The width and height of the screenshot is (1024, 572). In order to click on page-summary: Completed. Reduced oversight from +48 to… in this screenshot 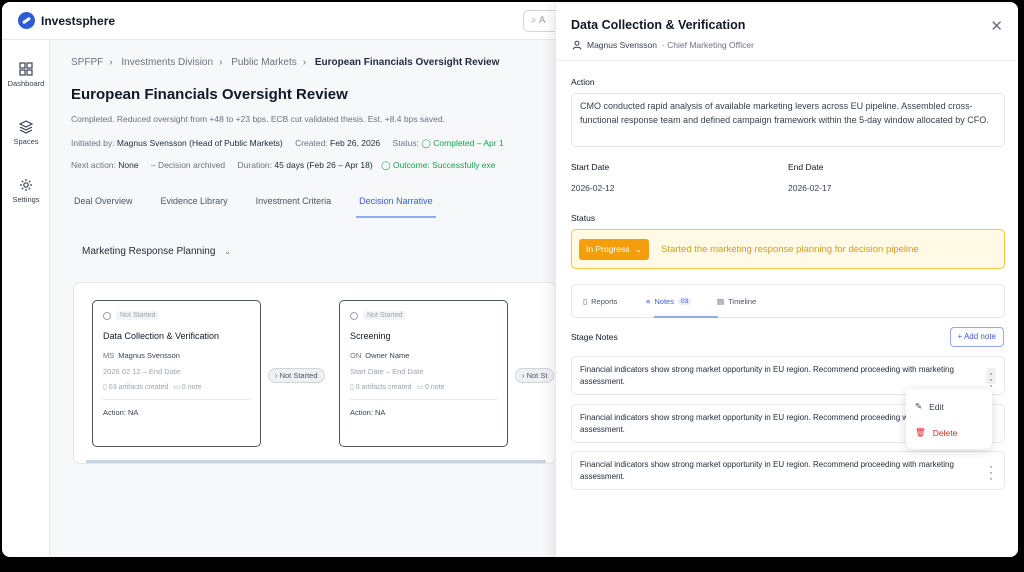, I will do `click(258, 119)`.